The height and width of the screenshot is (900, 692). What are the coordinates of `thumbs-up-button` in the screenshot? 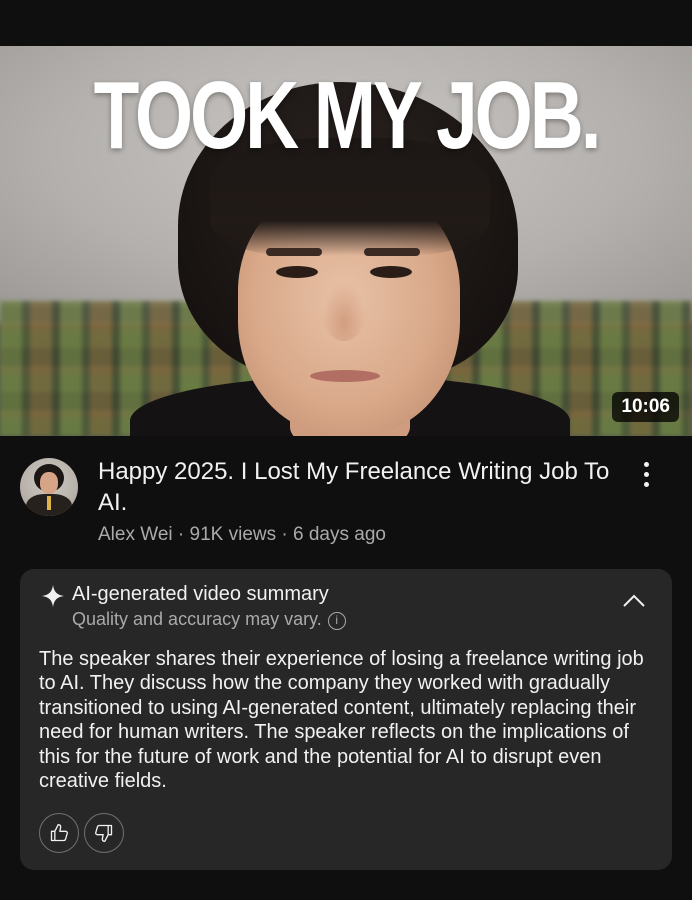 It's located at (59, 833).